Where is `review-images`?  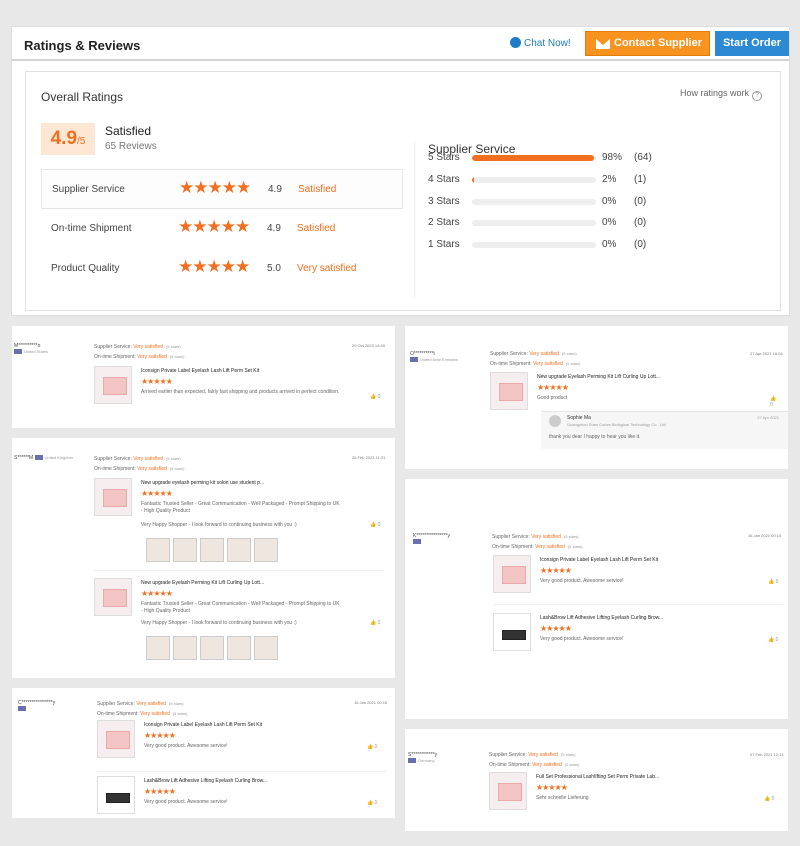
review-images is located at coordinates (213, 551).